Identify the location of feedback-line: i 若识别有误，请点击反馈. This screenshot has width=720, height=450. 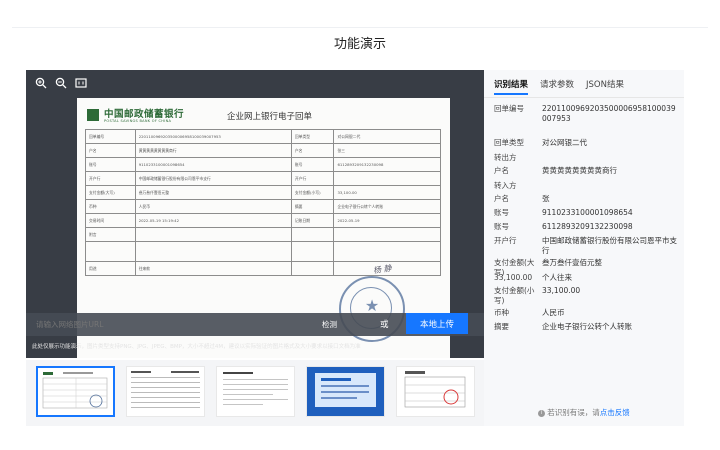
(584, 412).